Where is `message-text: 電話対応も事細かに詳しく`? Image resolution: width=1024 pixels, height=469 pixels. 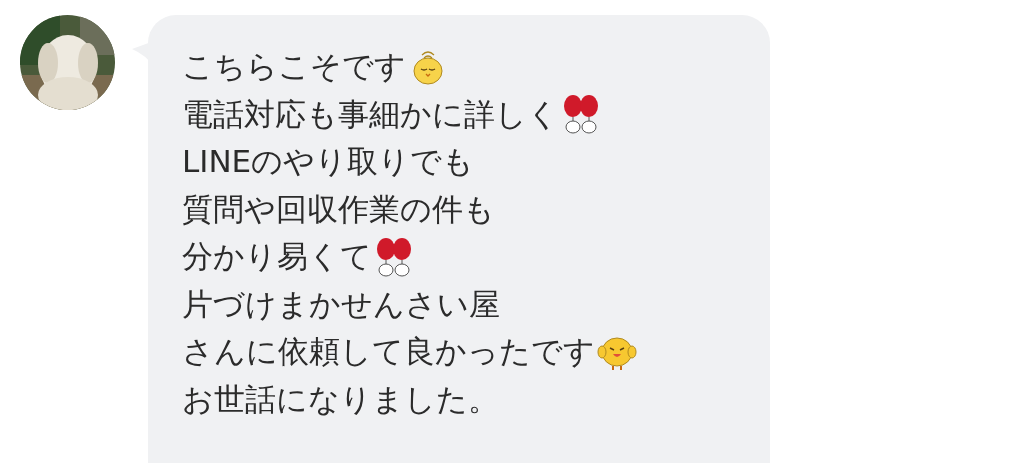
message-text: 電話対応も事細かに詳しく is located at coordinates (370, 114).